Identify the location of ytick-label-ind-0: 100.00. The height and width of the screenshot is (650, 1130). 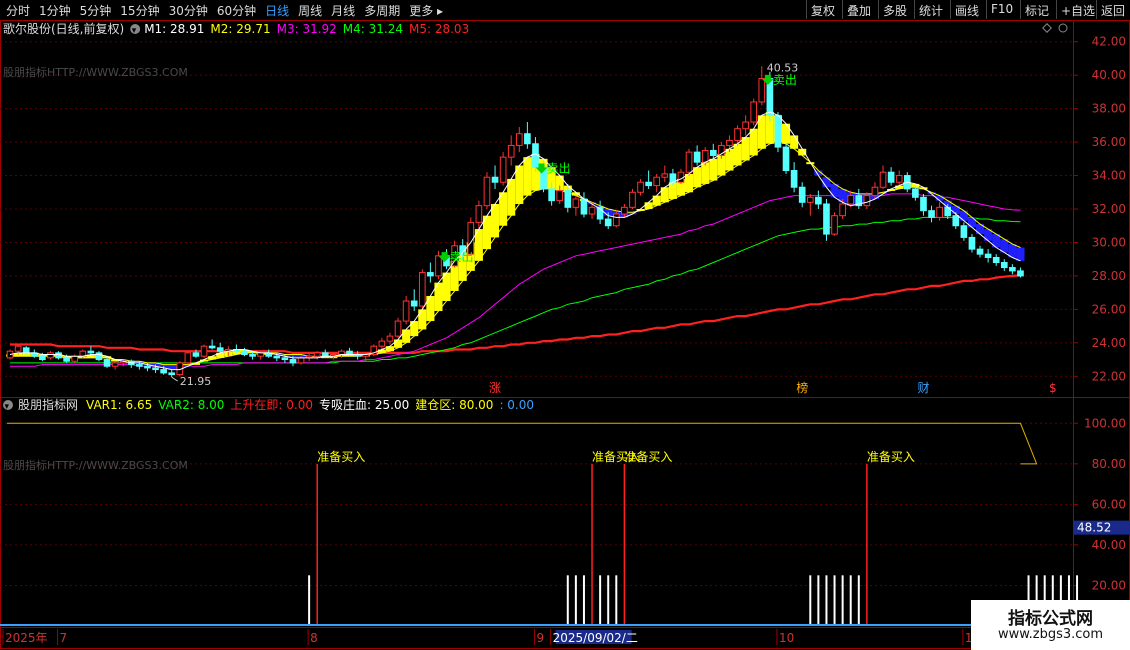
(1105, 423).